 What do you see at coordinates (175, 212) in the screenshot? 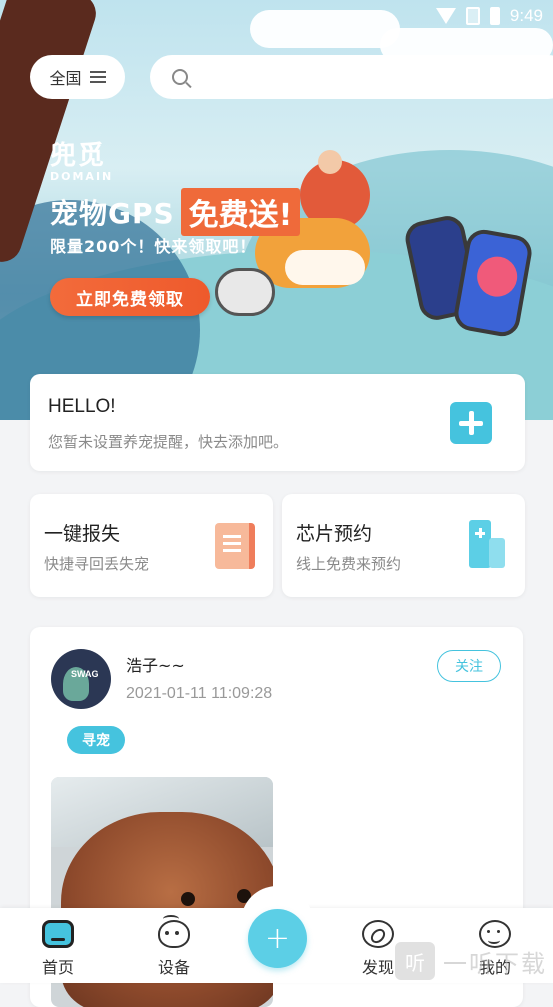
I see `promo-headline: 宠物GPS 免费送!` at bounding box center [175, 212].